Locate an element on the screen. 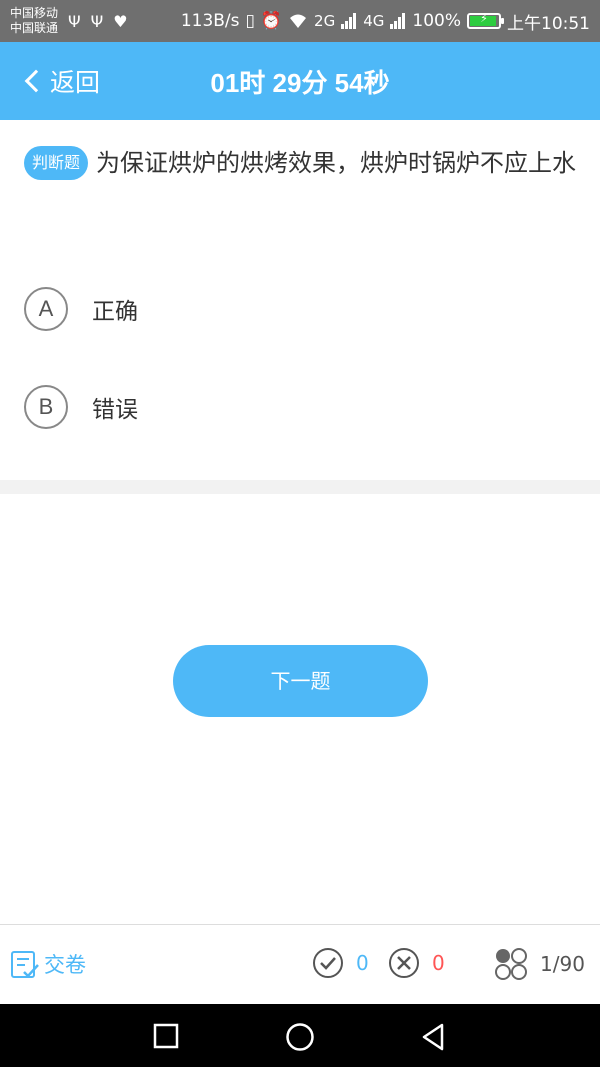 The width and height of the screenshot is (600, 1067). option-a: A 正确 is located at coordinates (302, 309).